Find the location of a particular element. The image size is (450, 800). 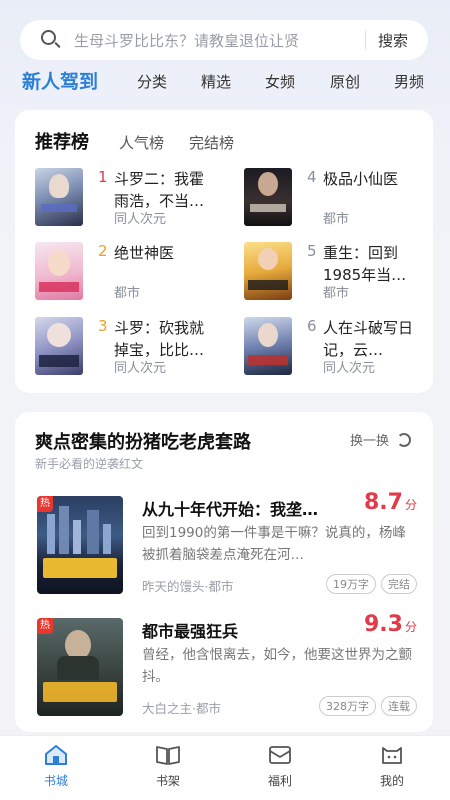

rank-item: 5 重生：回到1985年当… 都市 is located at coordinates (344, 272).